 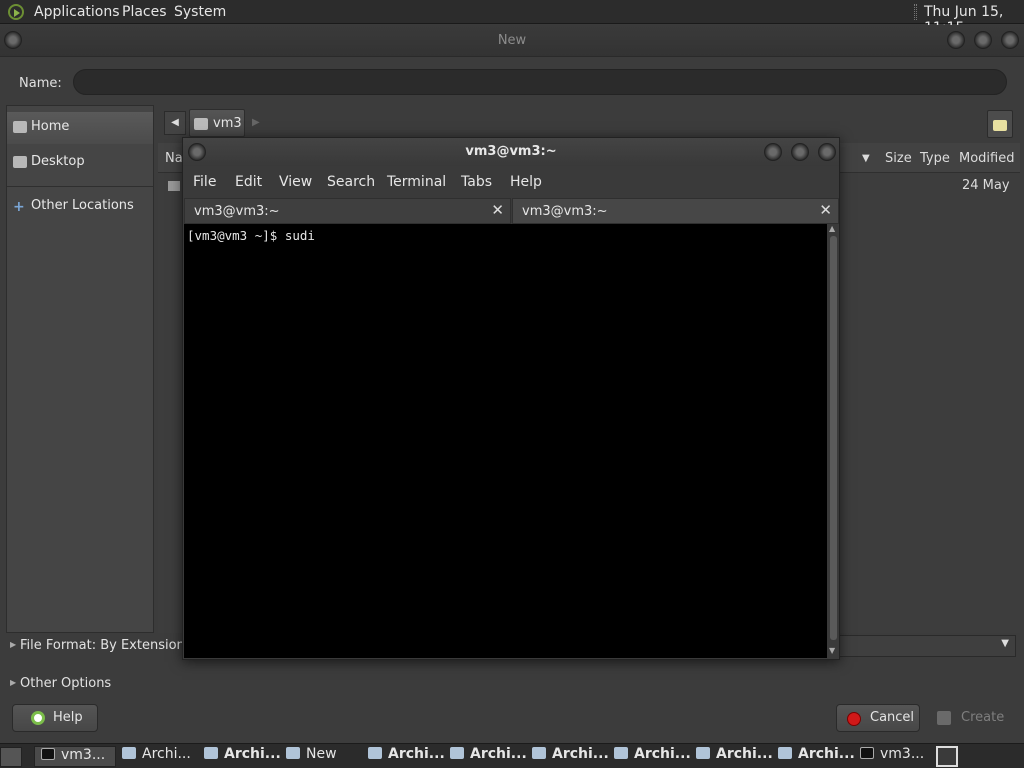 I want to click on menu-view: View, so click(x=295, y=182).